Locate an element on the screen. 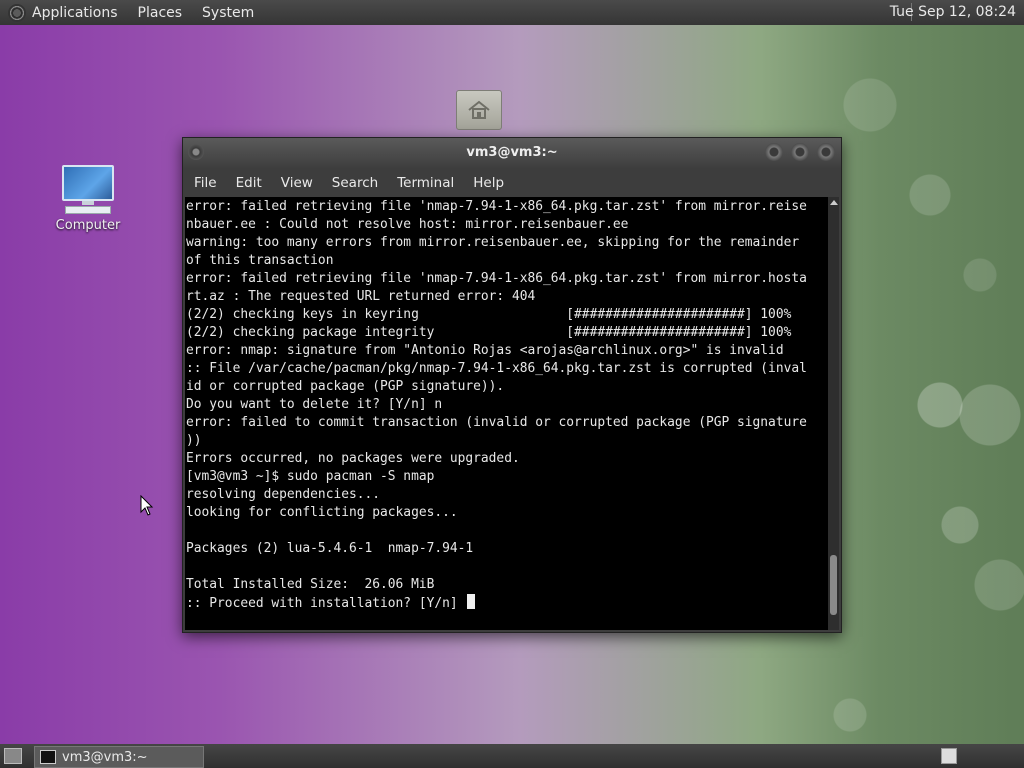 The height and width of the screenshot is (768, 1024). menu-file: File is located at coordinates (205, 183).